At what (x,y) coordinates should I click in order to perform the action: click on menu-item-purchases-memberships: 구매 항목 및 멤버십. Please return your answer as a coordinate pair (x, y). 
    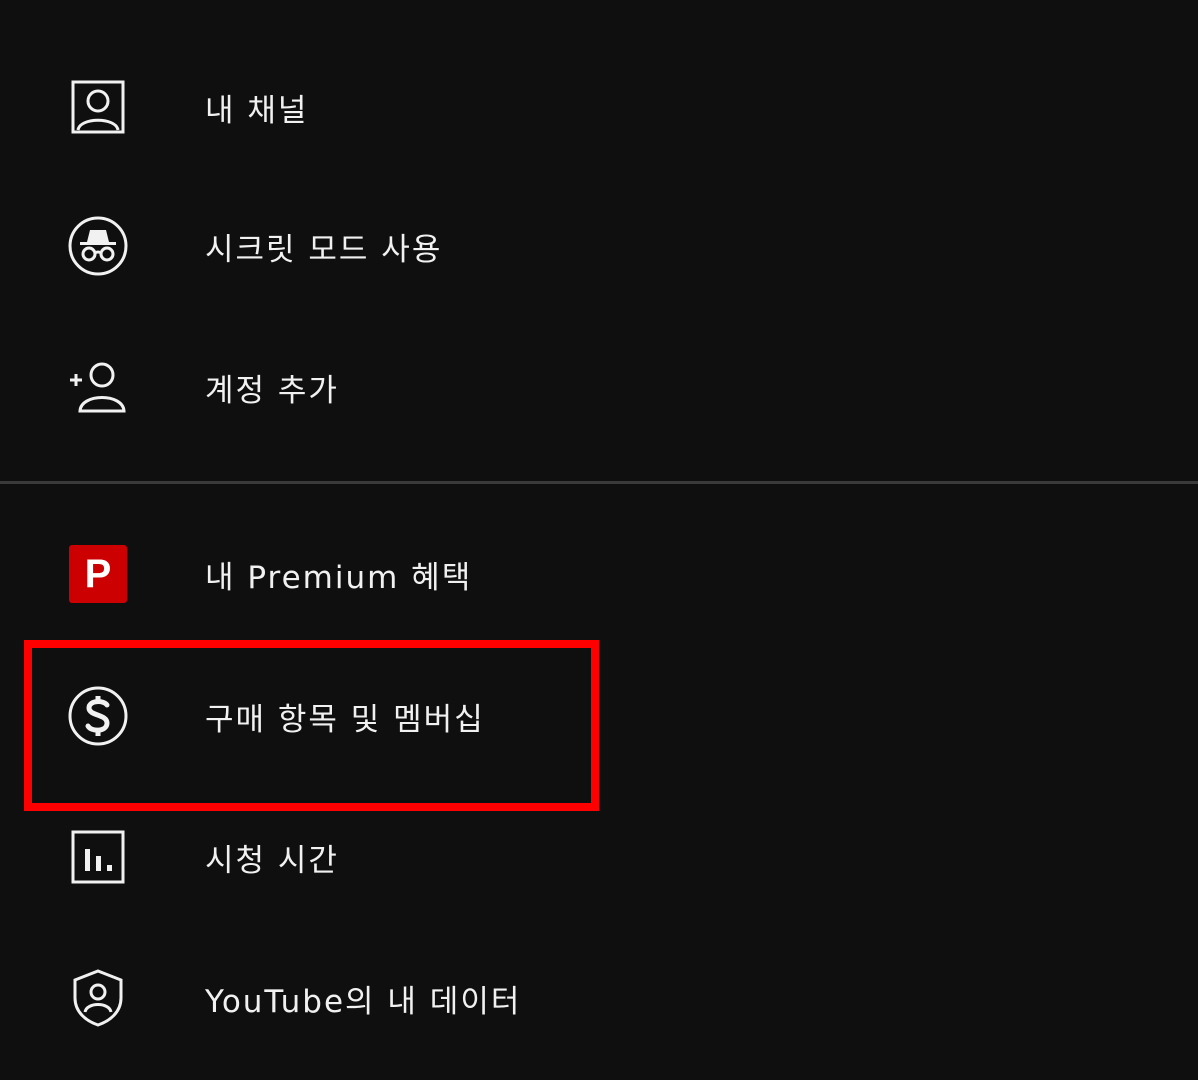
    Looking at the image, I should click on (599, 716).